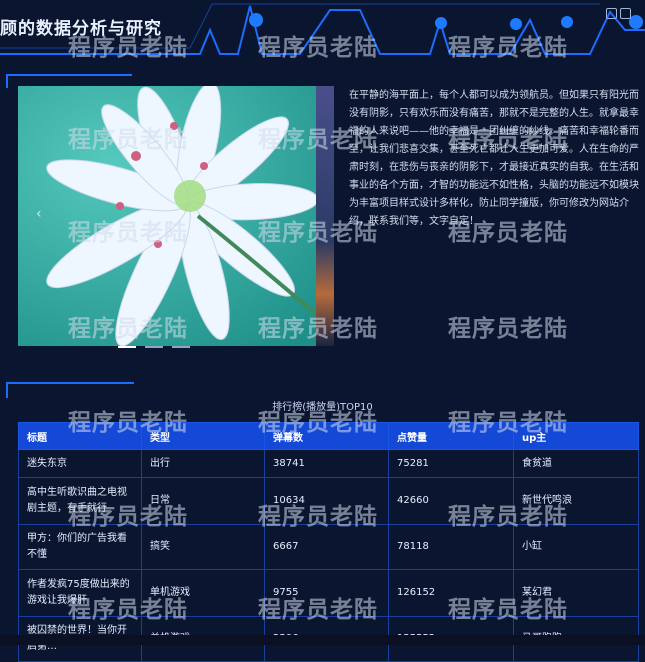 The height and width of the screenshot is (662, 645). Describe the element at coordinates (576, 593) in the screenshot. I see `cell-uploader: 某幻君` at that location.